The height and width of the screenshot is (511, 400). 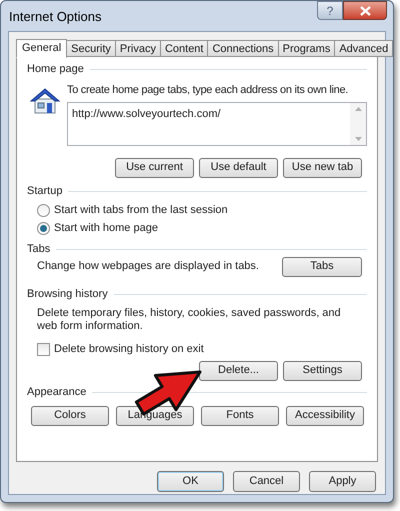 What do you see at coordinates (266, 481) in the screenshot?
I see `button: Cancel` at bounding box center [266, 481].